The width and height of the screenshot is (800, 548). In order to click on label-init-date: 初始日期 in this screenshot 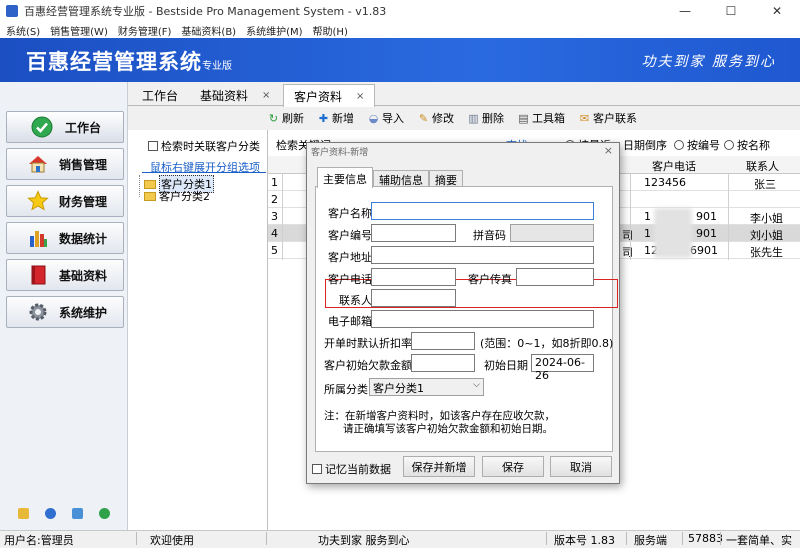, I will do `click(506, 365)`.